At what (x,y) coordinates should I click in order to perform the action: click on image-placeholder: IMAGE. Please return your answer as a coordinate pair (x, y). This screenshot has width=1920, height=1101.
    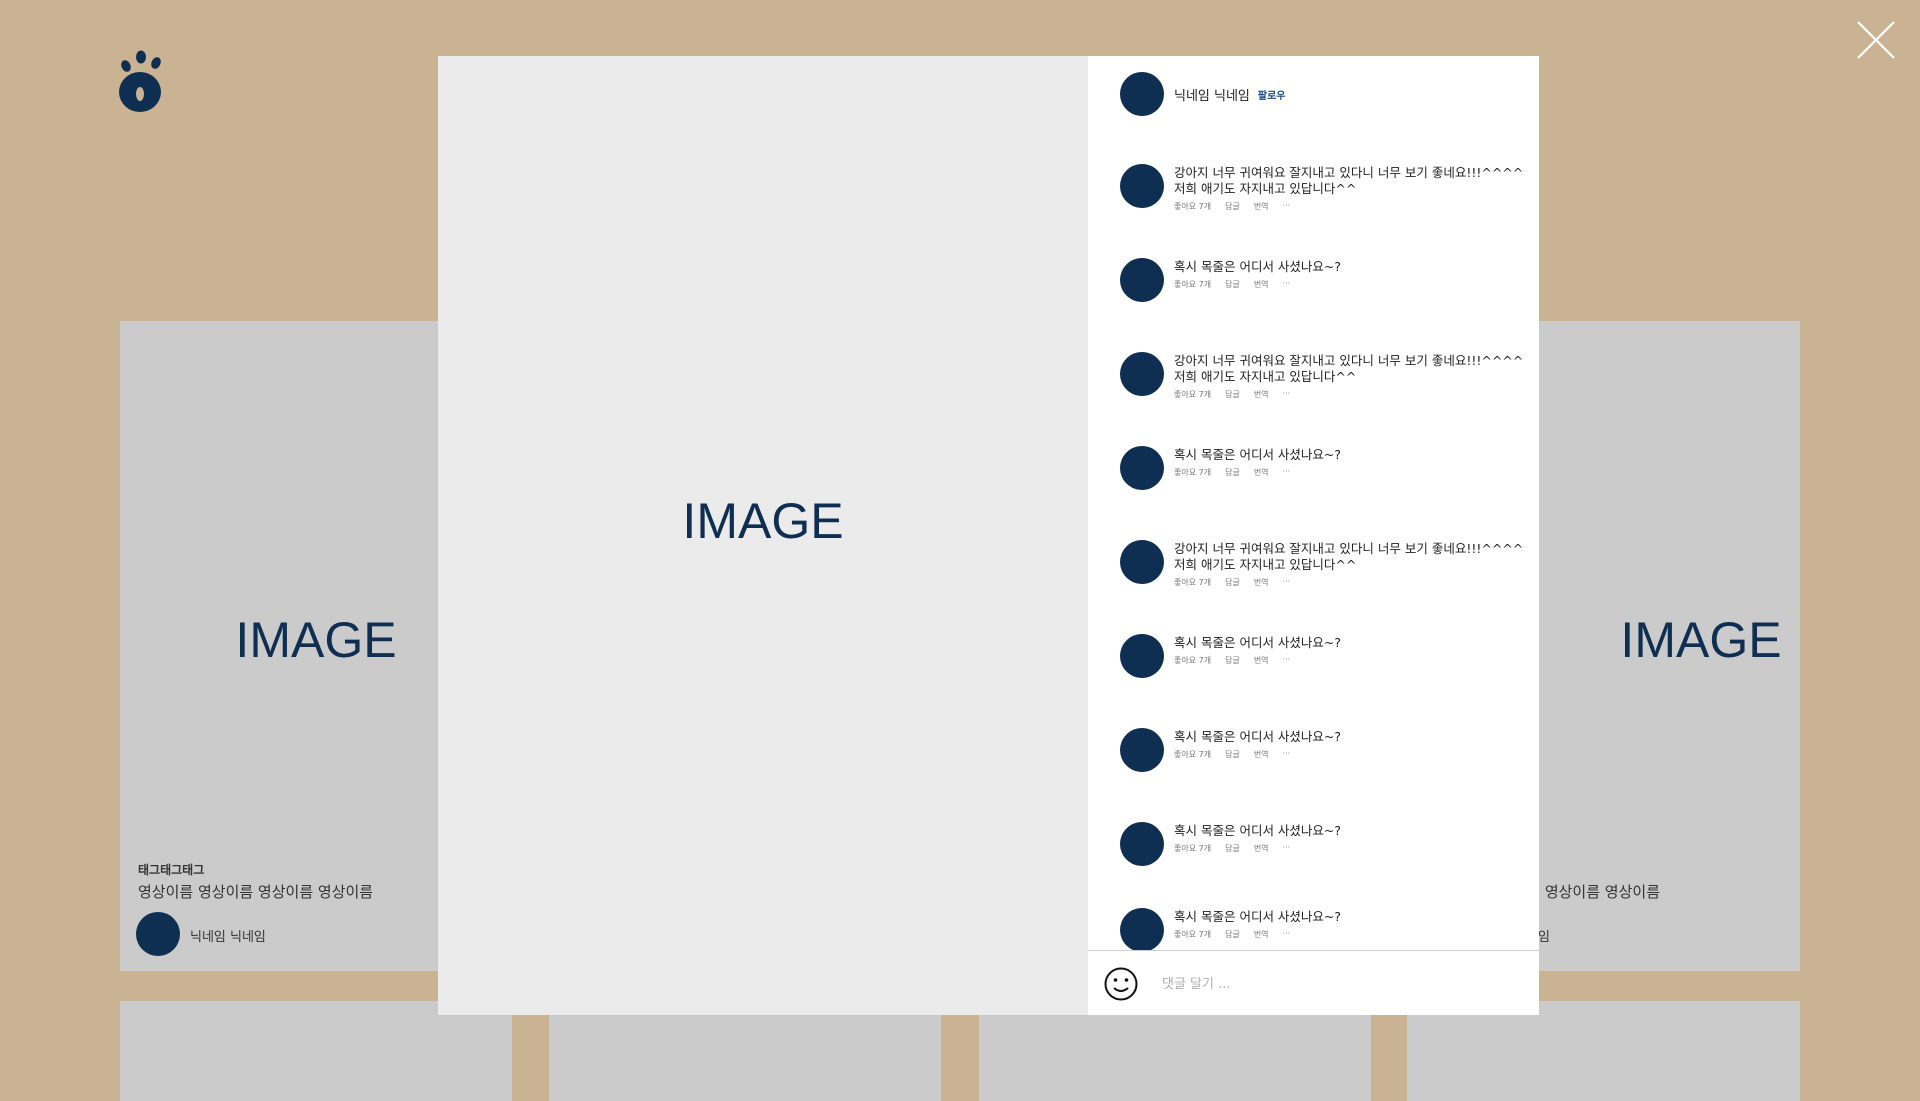
    Looking at the image, I should click on (763, 520).